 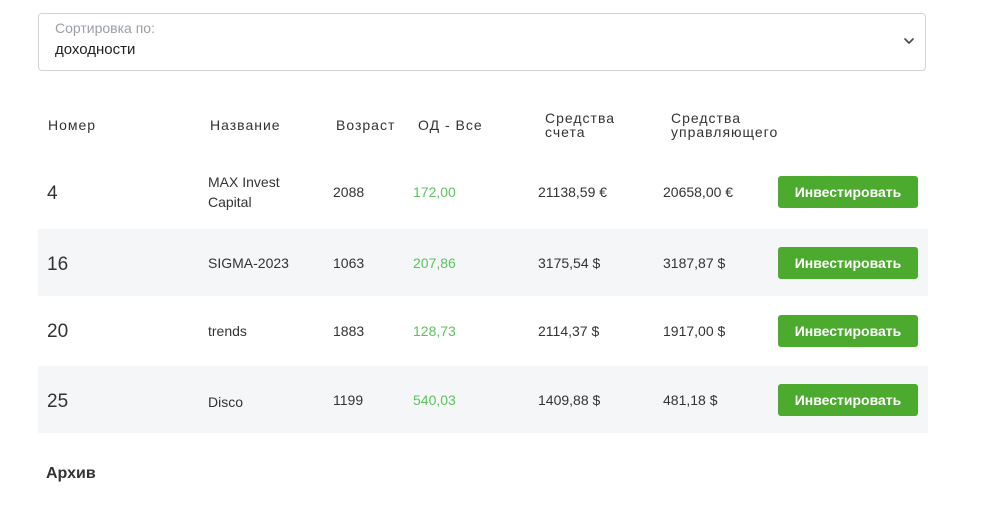 I want to click on archive-title: Архив, so click(x=71, y=473).